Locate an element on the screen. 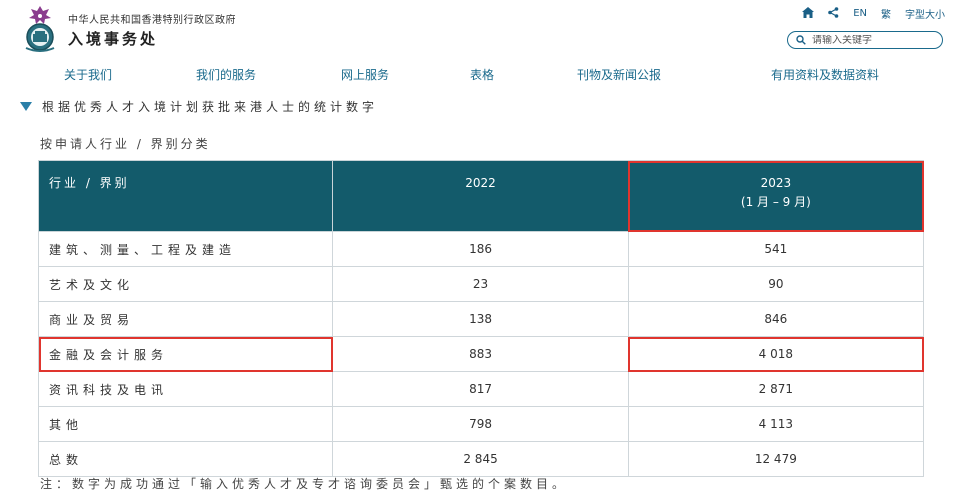 Image resolution: width=963 pixels, height=500 pixels. row-label: 建筑、测量、工程及建造 is located at coordinates (185, 249).